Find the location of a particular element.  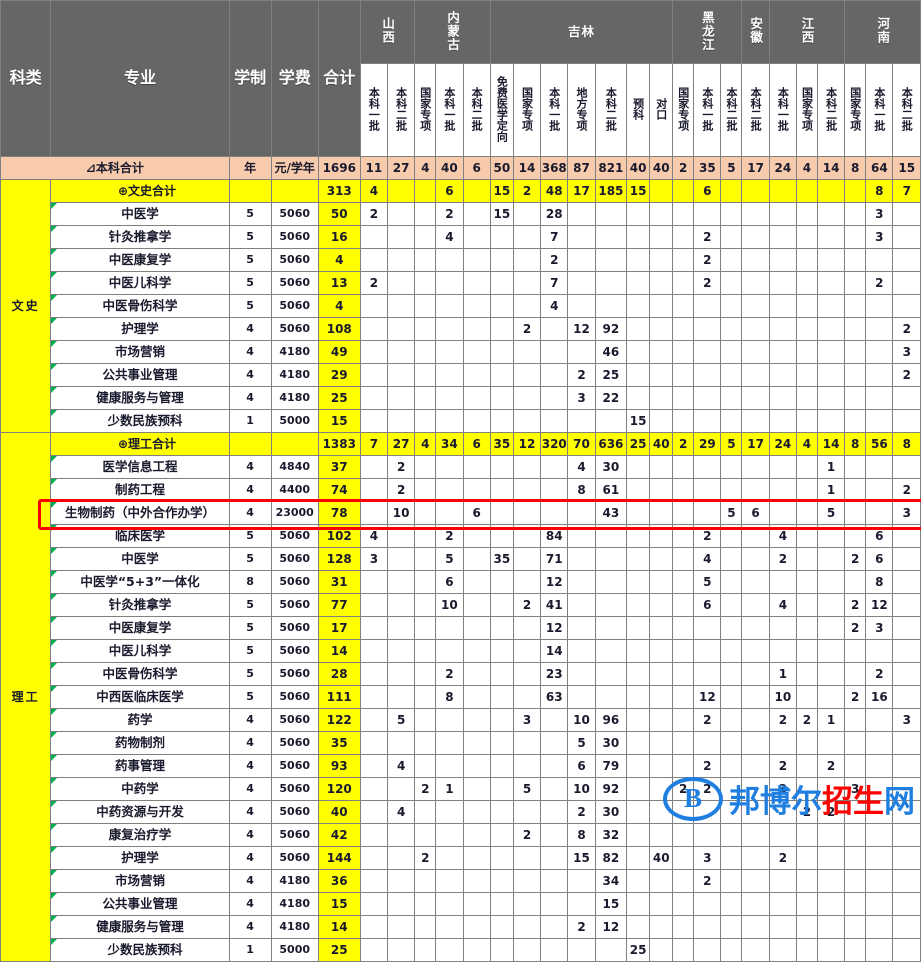

table-row: 少数民族预科 1 5000 15 15 is located at coordinates (461, 421).